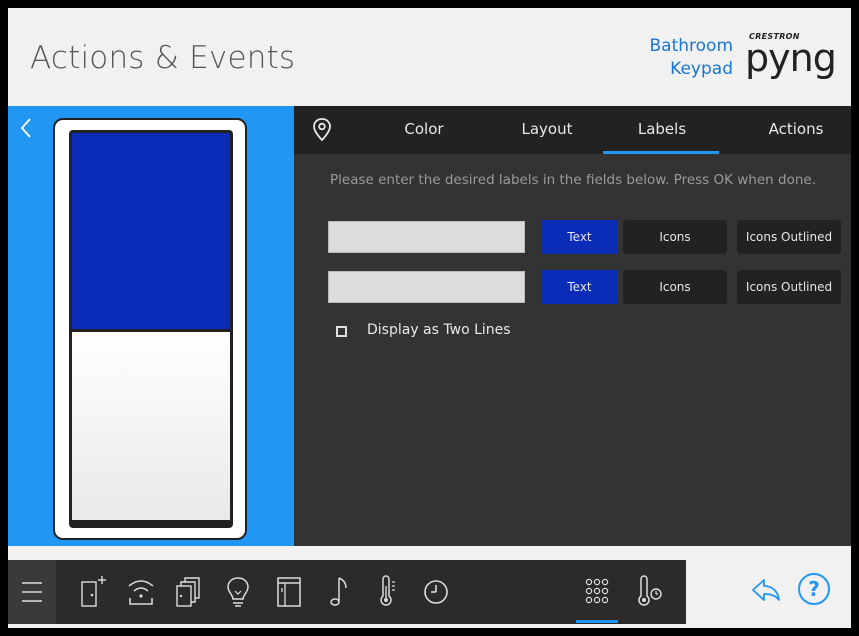  What do you see at coordinates (691, 46) in the screenshot?
I see `device-name-line1: Bathroom` at bounding box center [691, 46].